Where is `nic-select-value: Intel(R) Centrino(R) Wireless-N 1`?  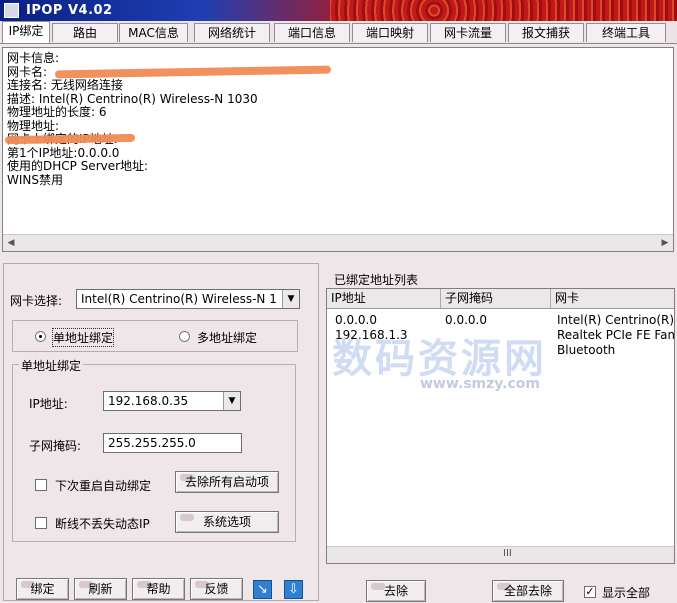
nic-select-value: Intel(R) Centrino(R) Wireless-N 1 is located at coordinates (179, 299).